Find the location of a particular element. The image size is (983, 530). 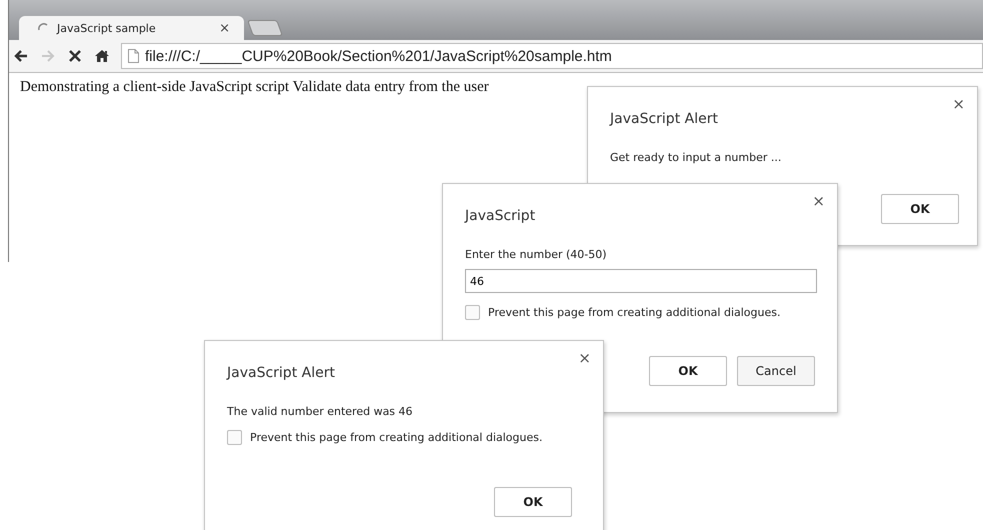

new-tab-button is located at coordinates (265, 28).